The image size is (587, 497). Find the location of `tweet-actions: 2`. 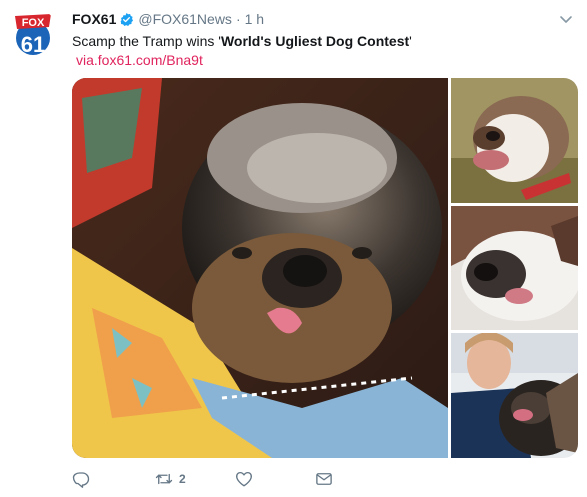

tweet-actions: 2 is located at coordinates (222, 479).